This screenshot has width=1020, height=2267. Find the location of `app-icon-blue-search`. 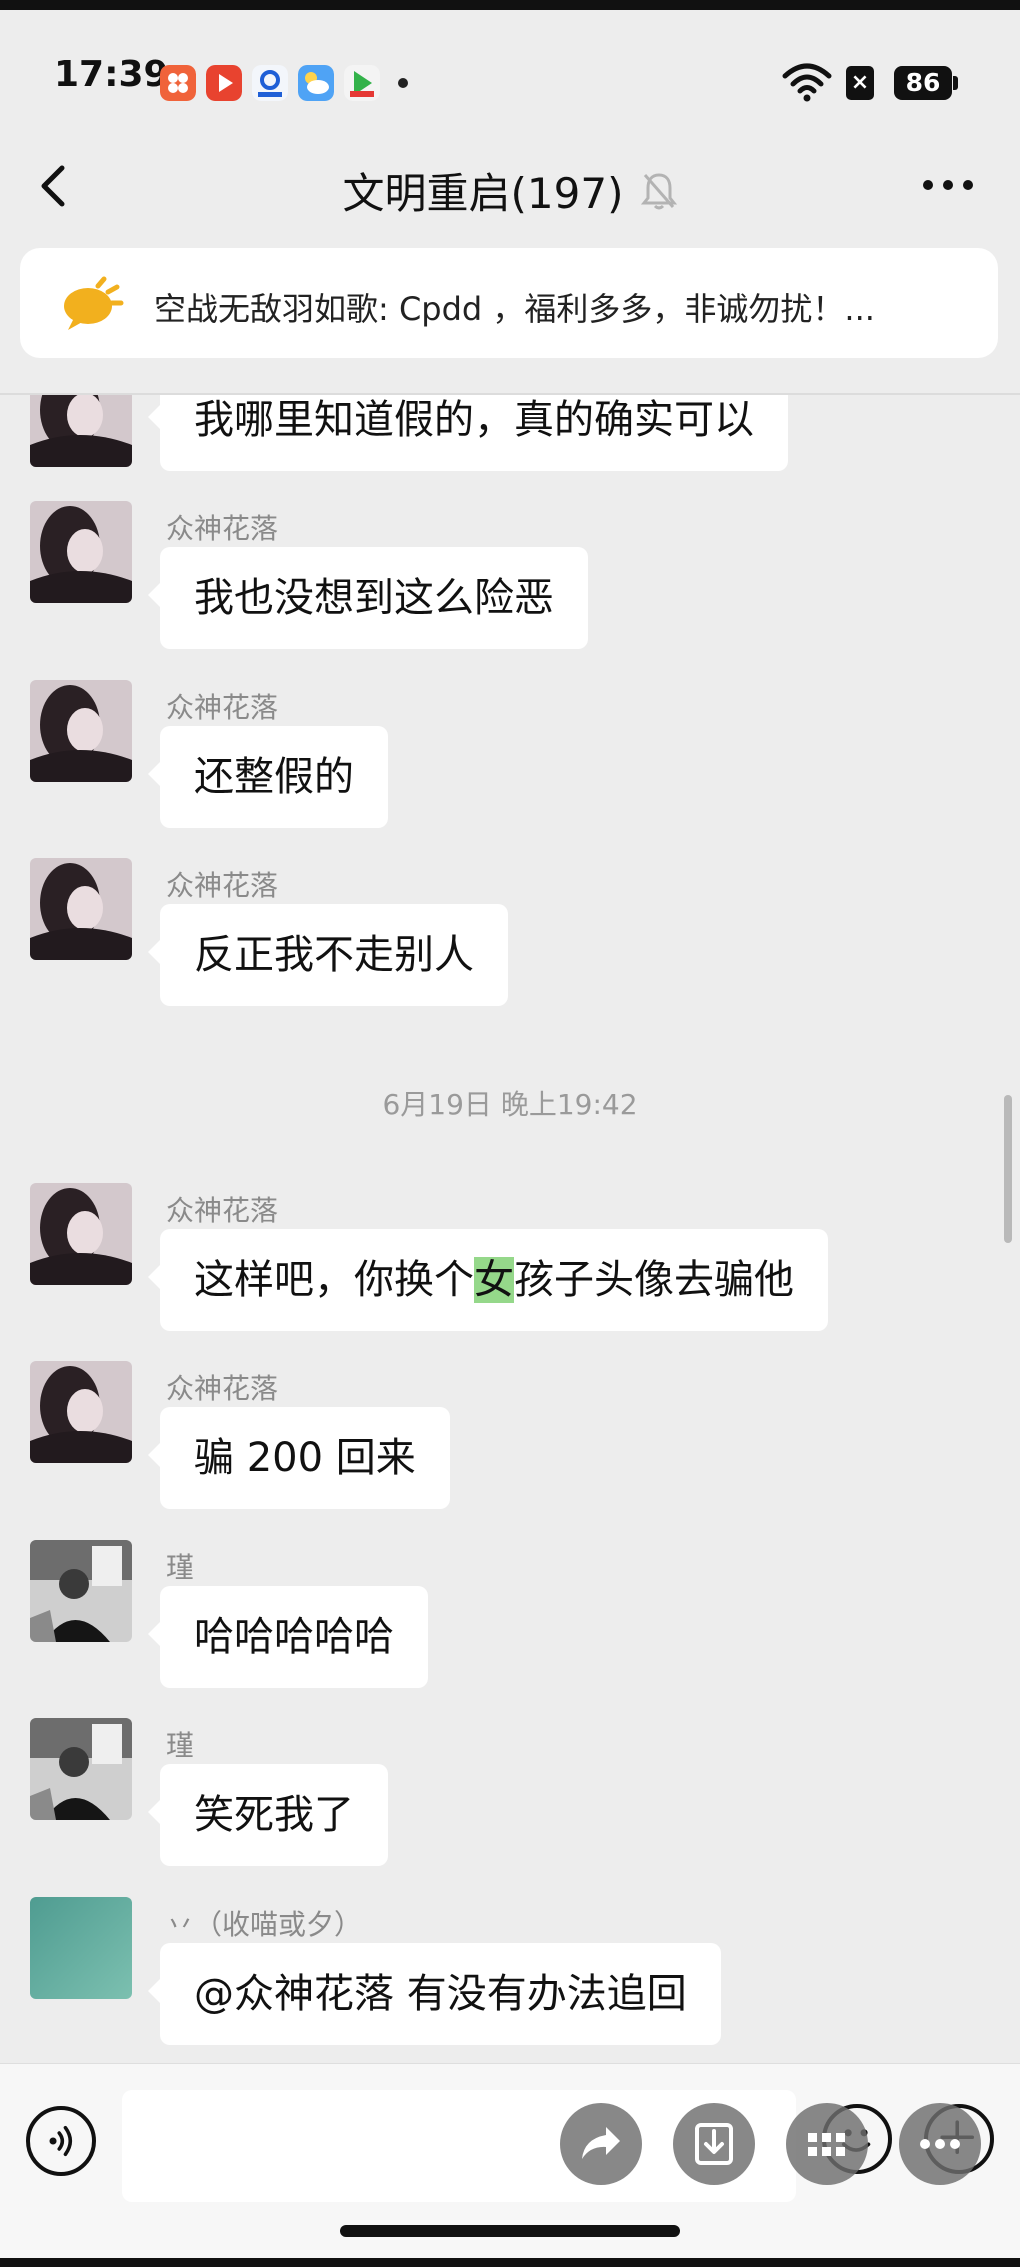

app-icon-blue-search is located at coordinates (270, 83).